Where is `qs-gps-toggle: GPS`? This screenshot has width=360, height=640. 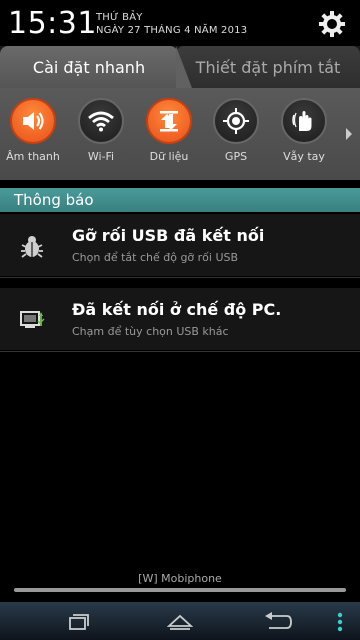
qs-gps-toggle: GPS is located at coordinates (236, 134).